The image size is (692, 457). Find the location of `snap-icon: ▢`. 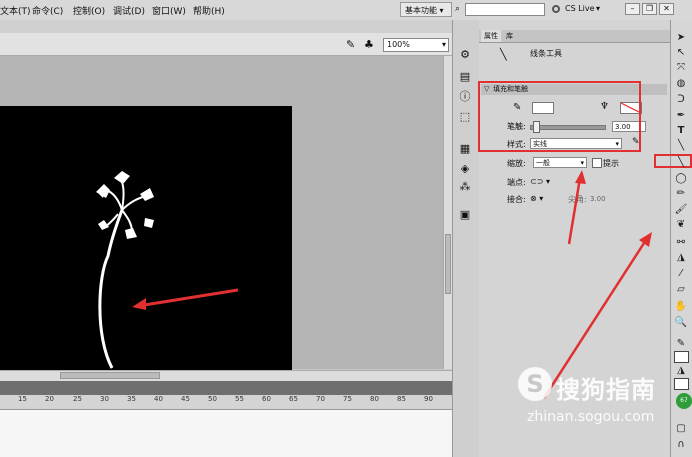

snap-icon: ▢ is located at coordinates (681, 428).